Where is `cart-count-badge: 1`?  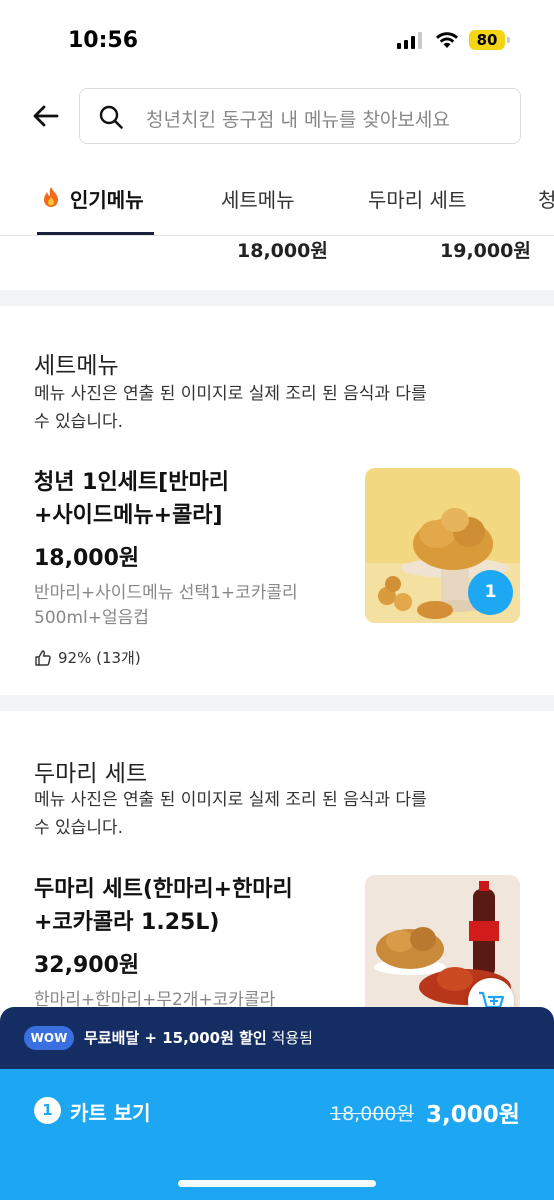
cart-count-badge: 1 is located at coordinates (47, 1110).